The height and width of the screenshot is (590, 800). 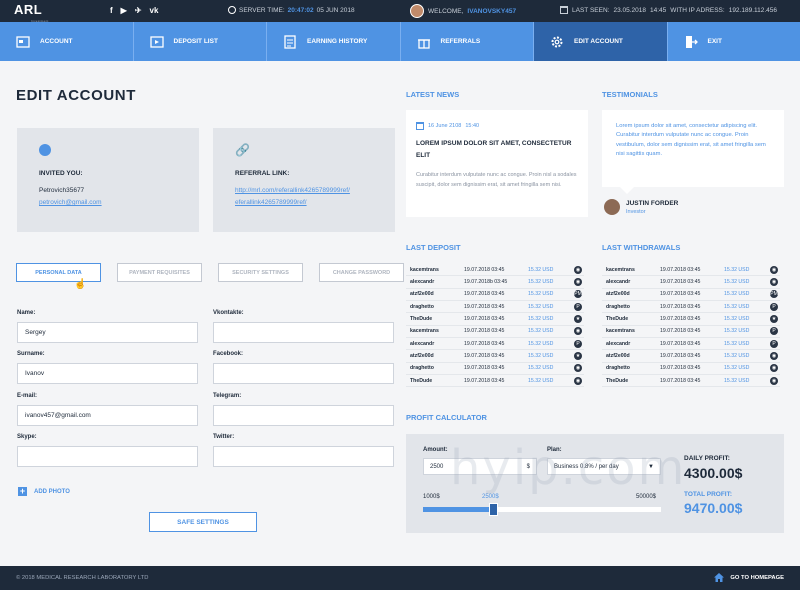 I want to click on nav-earning-history: EARNING HISTORY, so click(x=334, y=41).